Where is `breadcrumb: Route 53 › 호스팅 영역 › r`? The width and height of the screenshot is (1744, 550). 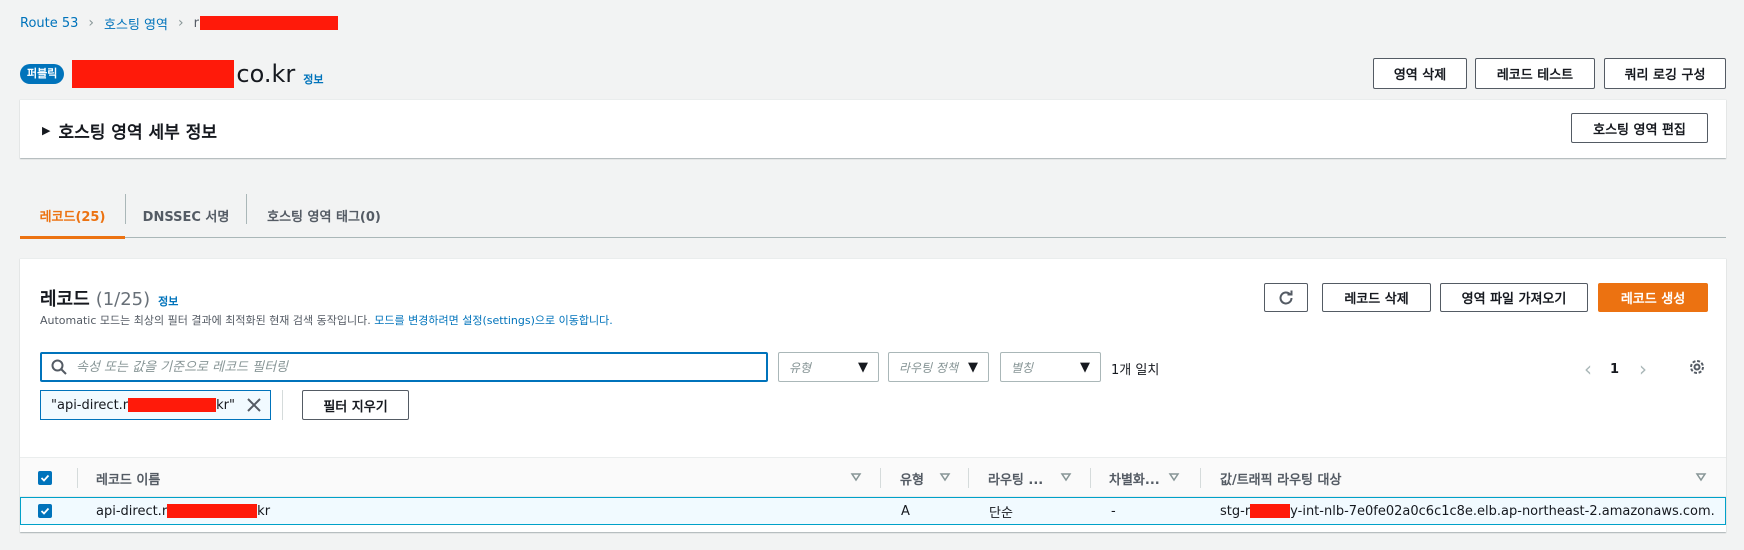 breadcrumb: Route 53 › 호스팅 영역 › r is located at coordinates (179, 23).